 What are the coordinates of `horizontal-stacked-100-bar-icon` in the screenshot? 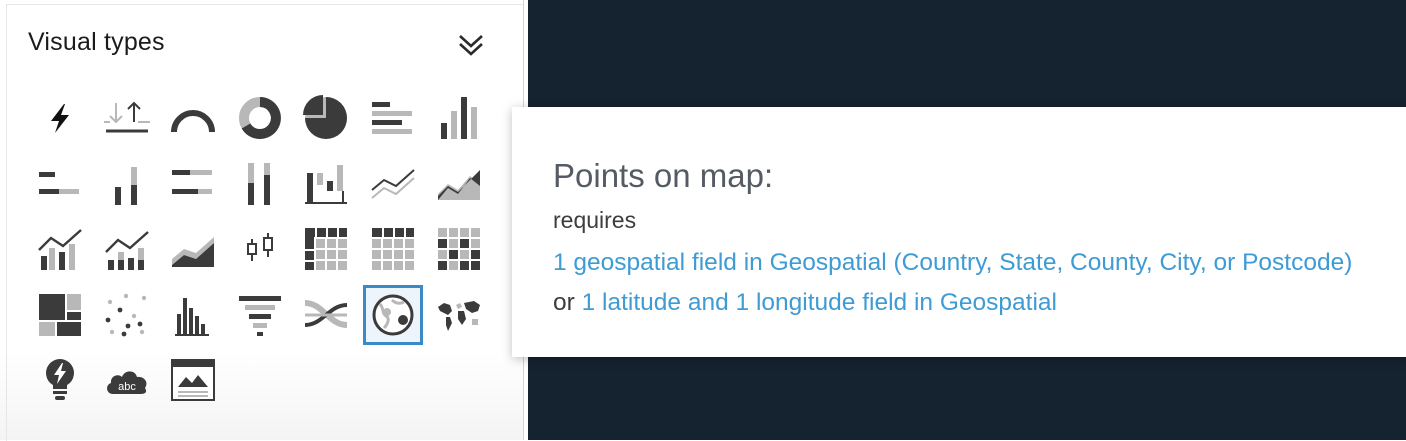 It's located at (192, 181).